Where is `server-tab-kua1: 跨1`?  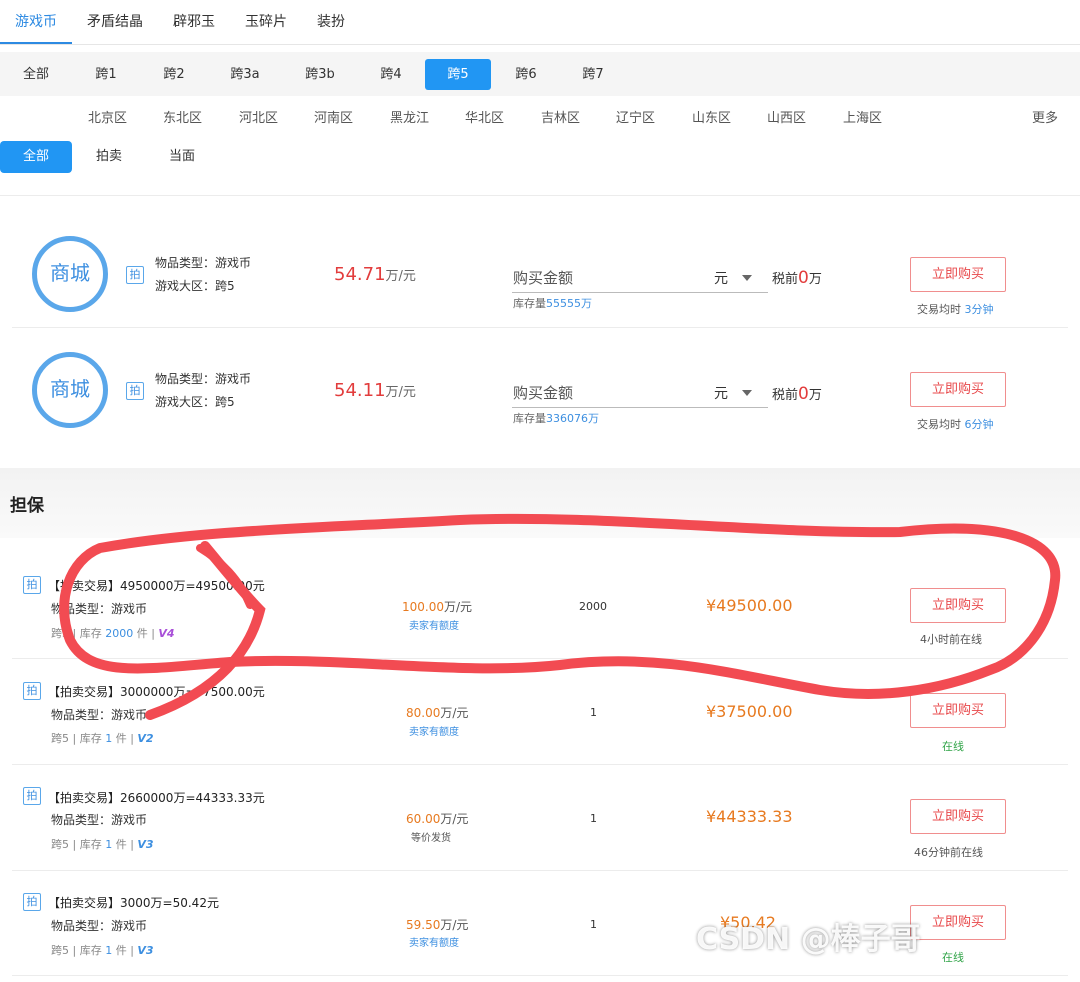 server-tab-kua1: 跨1 is located at coordinates (106, 74).